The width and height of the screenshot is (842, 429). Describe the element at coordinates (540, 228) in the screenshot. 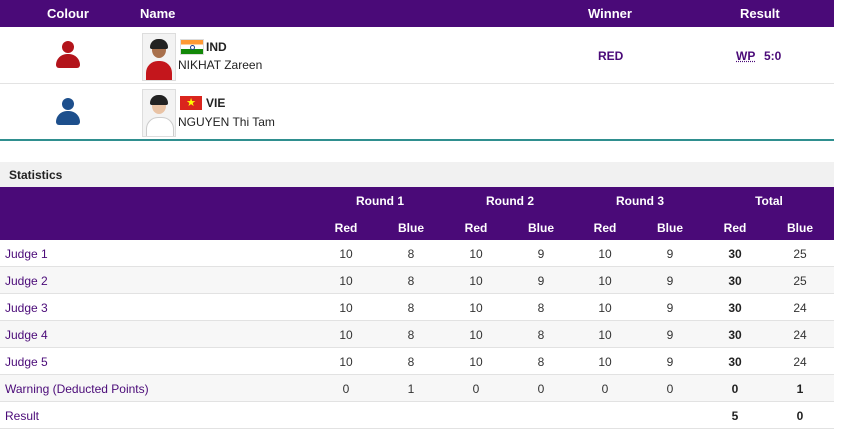

I see `r2-blue-subheader: Blue` at that location.